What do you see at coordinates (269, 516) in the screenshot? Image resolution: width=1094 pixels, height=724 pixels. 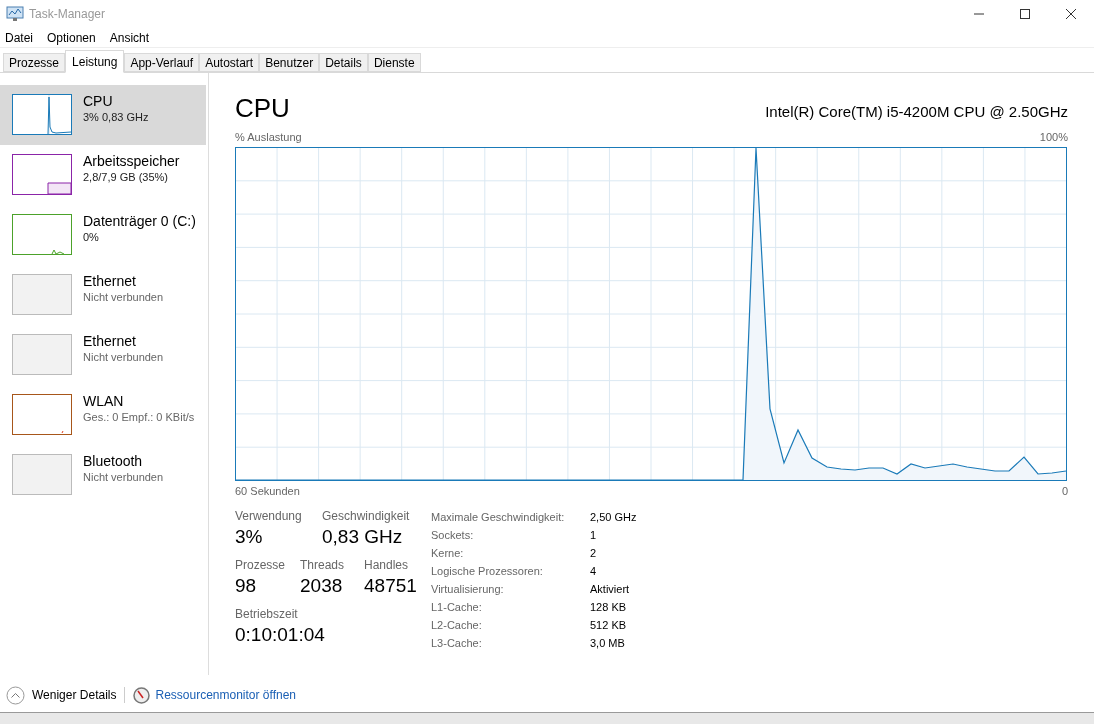 I see `stat-label: Verwendung` at bounding box center [269, 516].